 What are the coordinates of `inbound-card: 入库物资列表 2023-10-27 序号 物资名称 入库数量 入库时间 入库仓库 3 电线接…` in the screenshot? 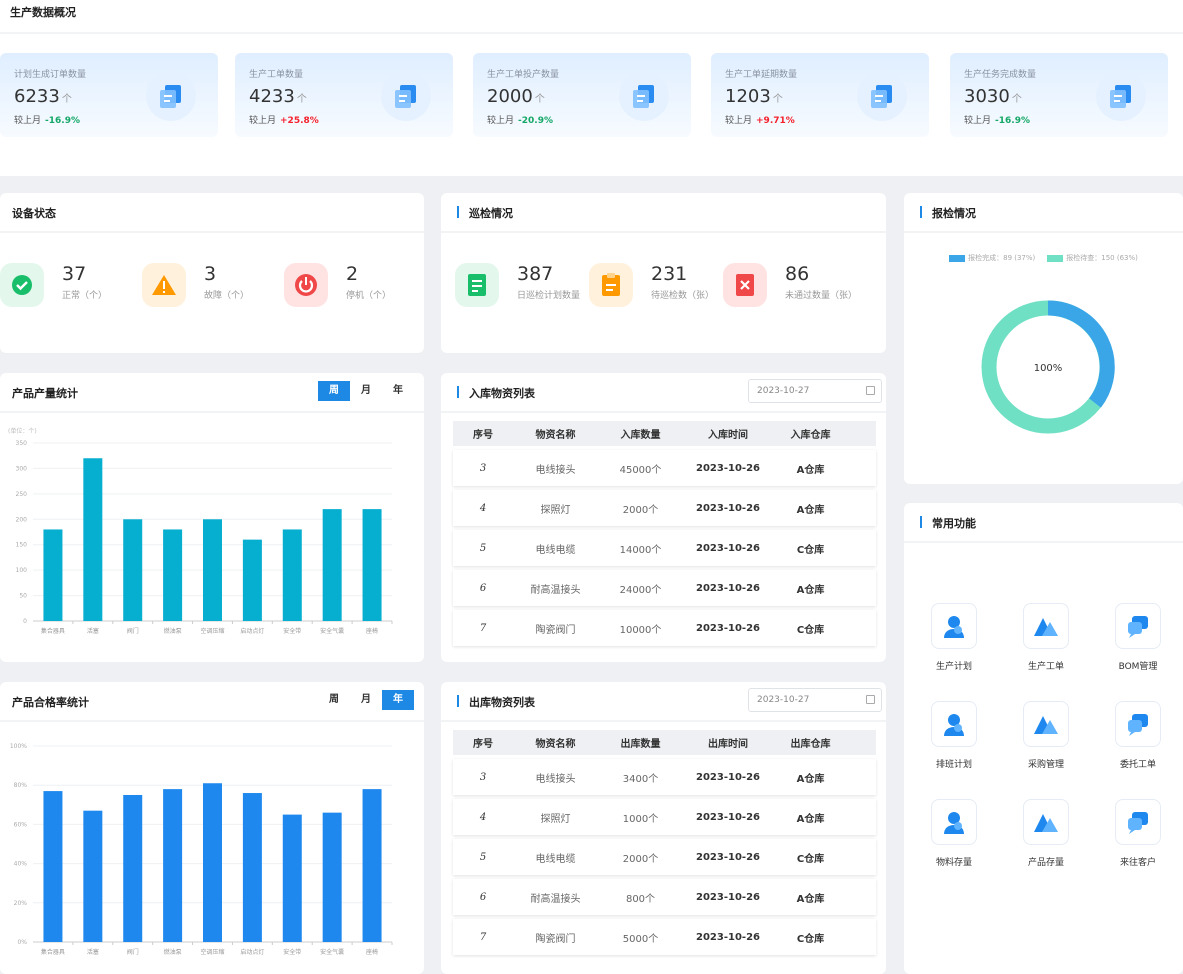 It's located at (663, 517).